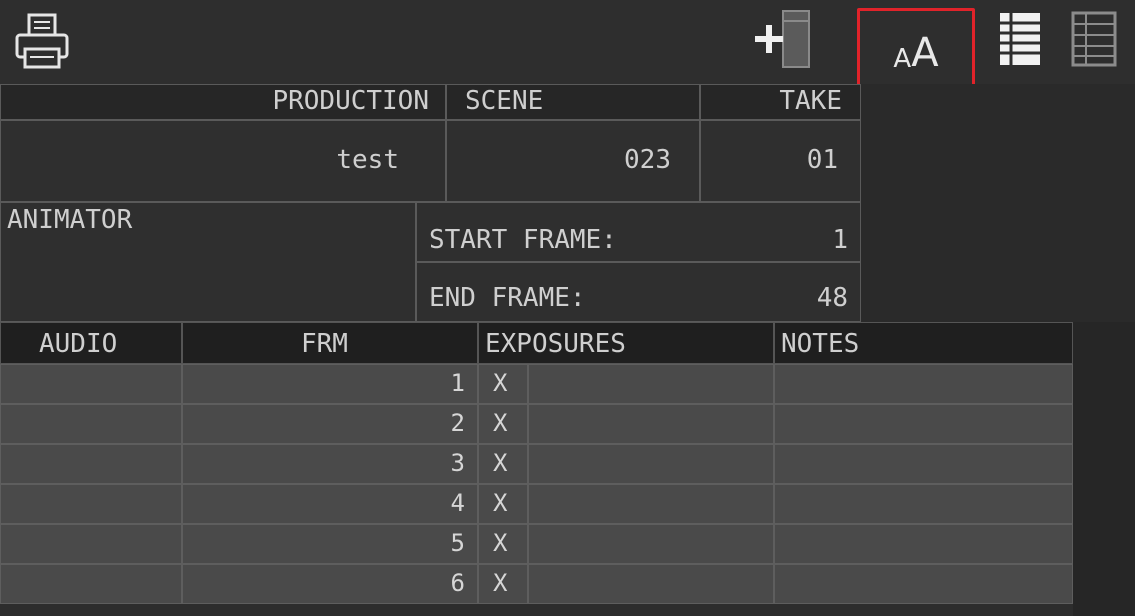 Image resolution: width=1135 pixels, height=616 pixels. What do you see at coordinates (457, 463) in the screenshot?
I see `frame-number: 3` at bounding box center [457, 463].